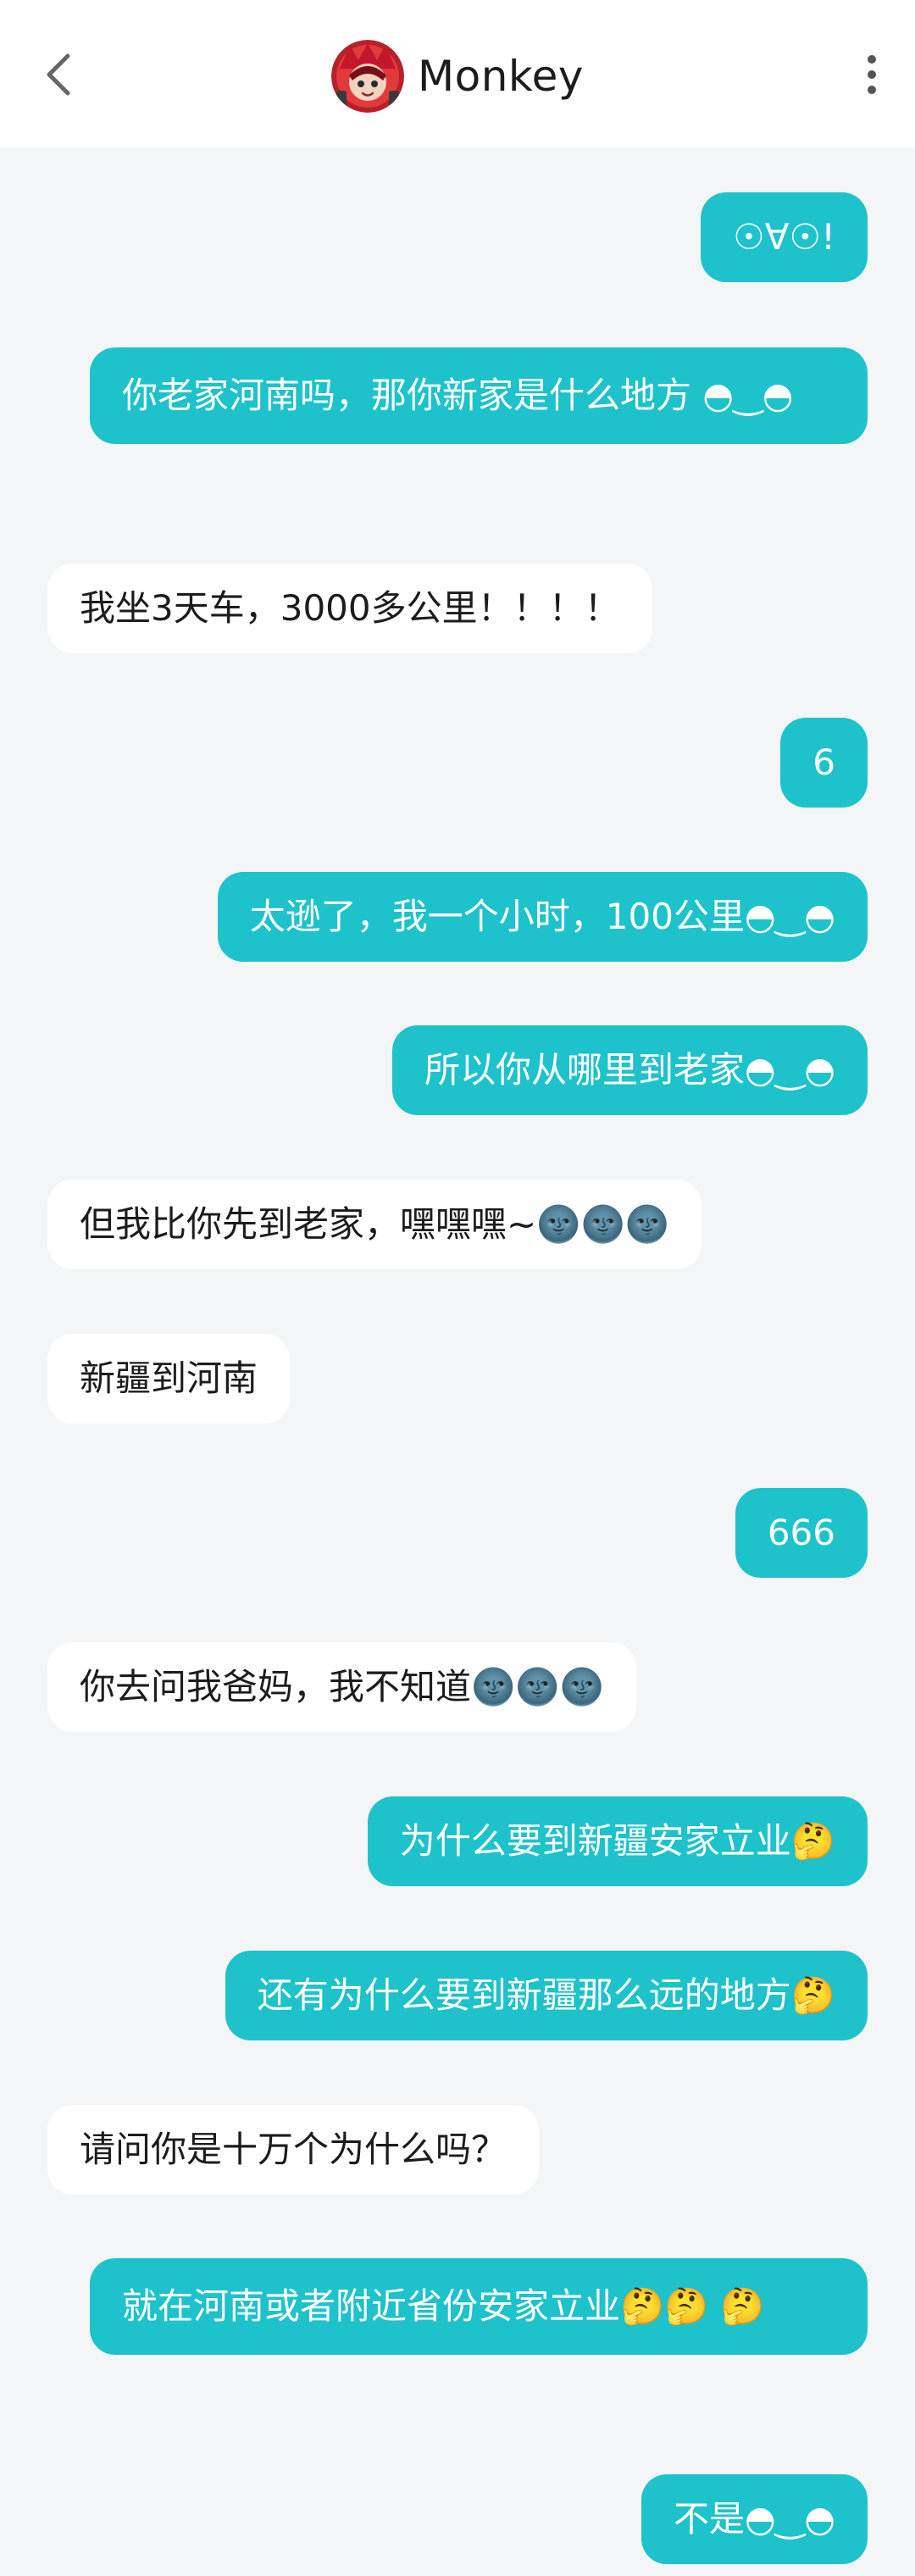 The image size is (915, 2576). I want to click on vertical-dots-icon, so click(872, 74).